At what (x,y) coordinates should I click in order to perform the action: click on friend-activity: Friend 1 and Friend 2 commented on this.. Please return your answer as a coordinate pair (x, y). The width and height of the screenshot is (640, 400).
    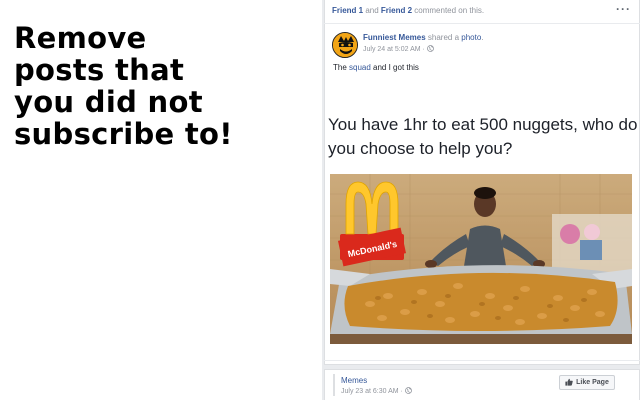
    Looking at the image, I should click on (408, 10).